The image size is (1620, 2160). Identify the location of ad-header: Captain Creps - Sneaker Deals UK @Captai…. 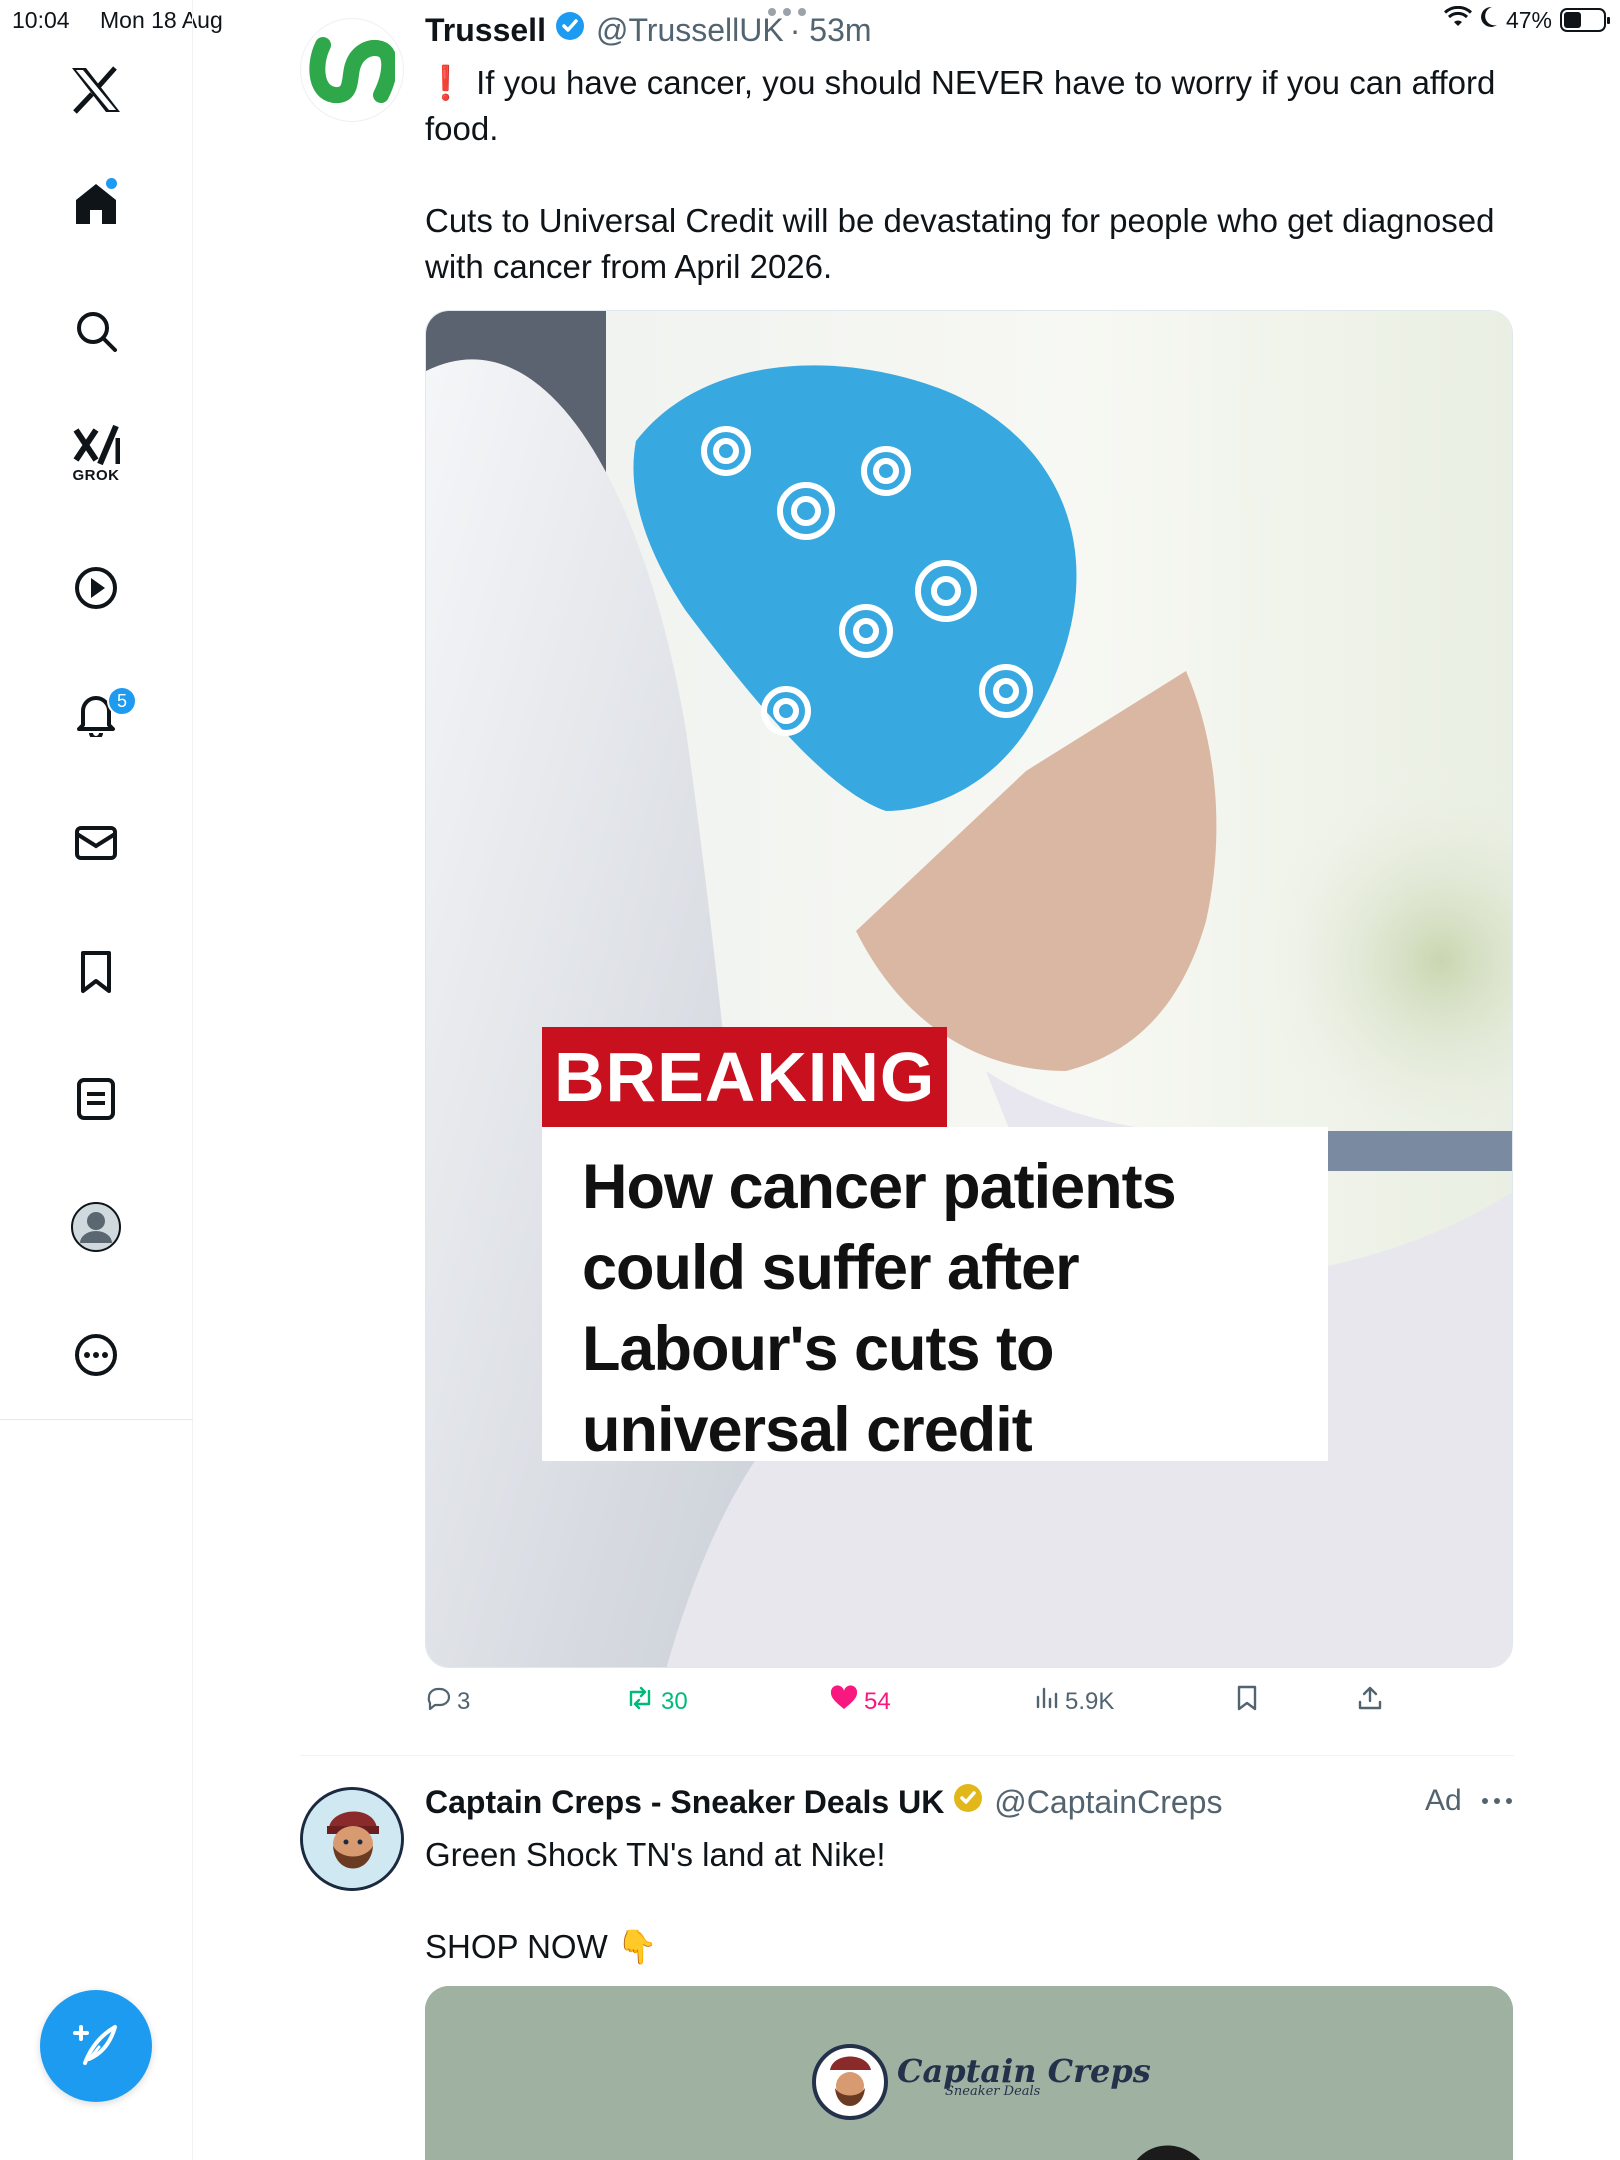
(823, 1802).